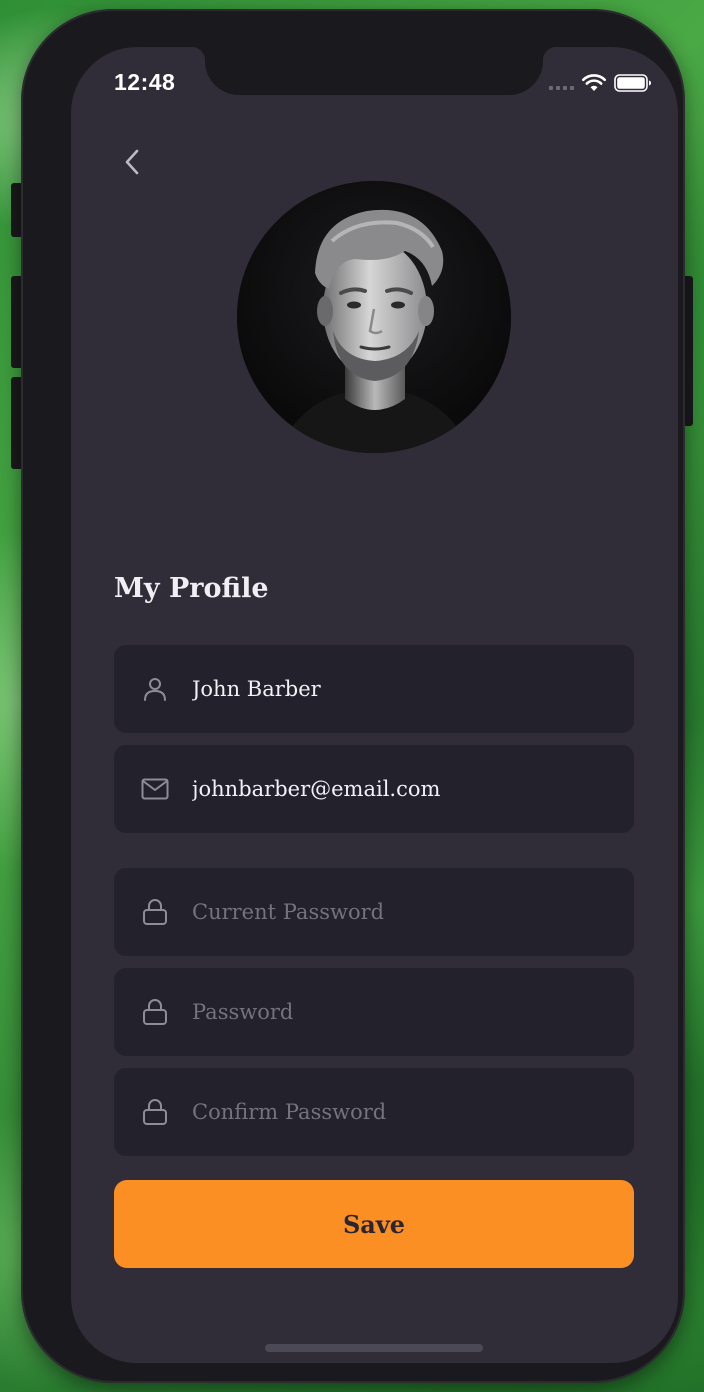 This screenshot has width=704, height=1392. I want to click on password-input, so click(413, 1012).